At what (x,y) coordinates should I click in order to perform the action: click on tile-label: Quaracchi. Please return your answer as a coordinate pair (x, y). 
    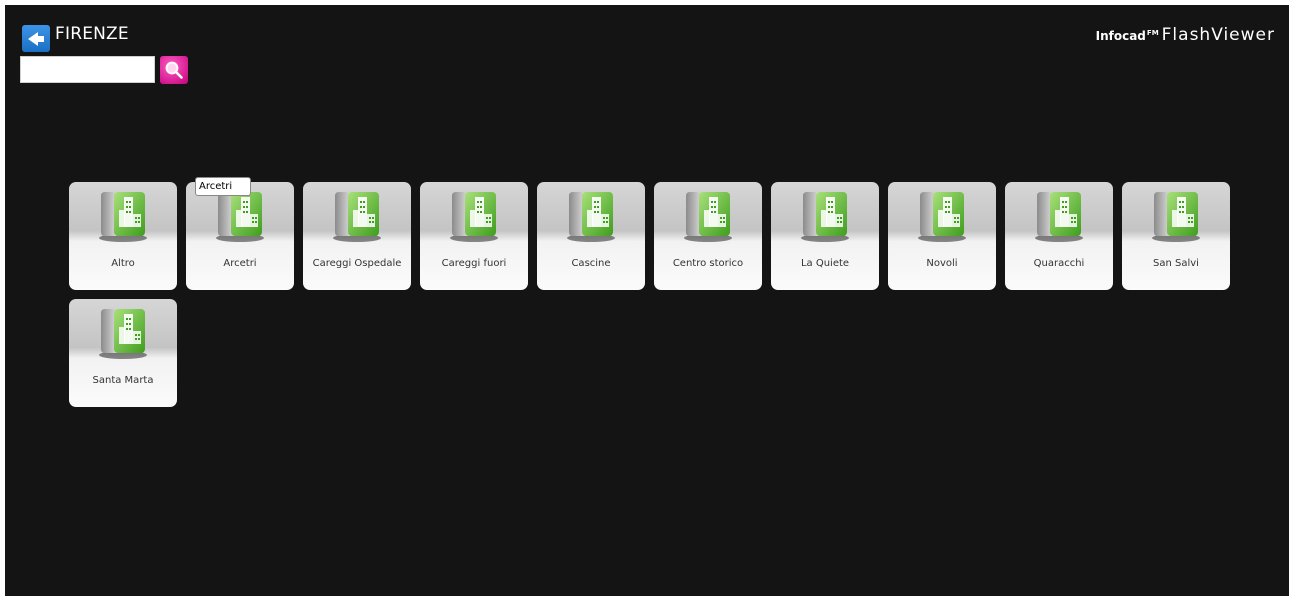
    Looking at the image, I should click on (1059, 263).